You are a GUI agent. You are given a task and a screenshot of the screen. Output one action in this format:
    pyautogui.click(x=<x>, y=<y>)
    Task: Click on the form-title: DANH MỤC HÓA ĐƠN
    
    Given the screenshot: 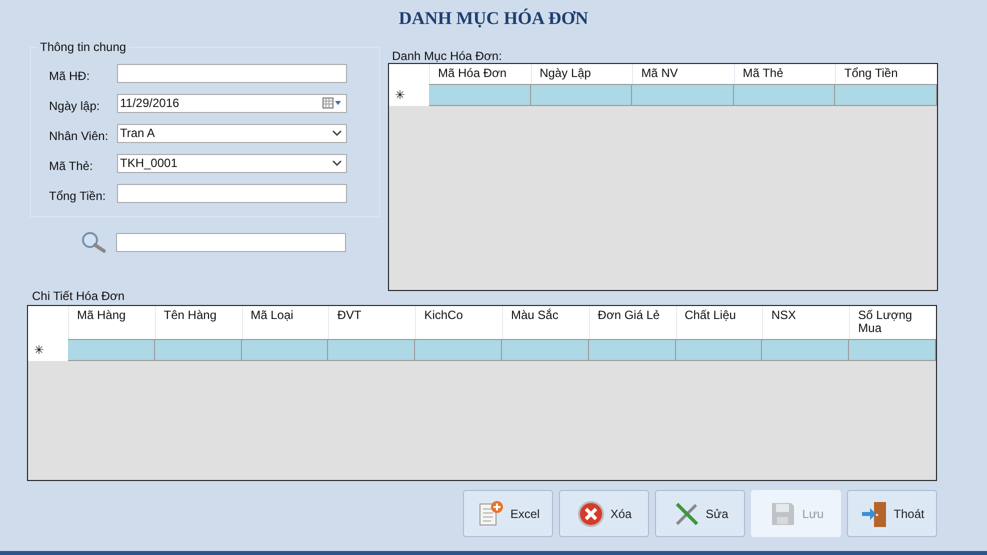 What is the action you would take?
    pyautogui.click(x=494, y=19)
    